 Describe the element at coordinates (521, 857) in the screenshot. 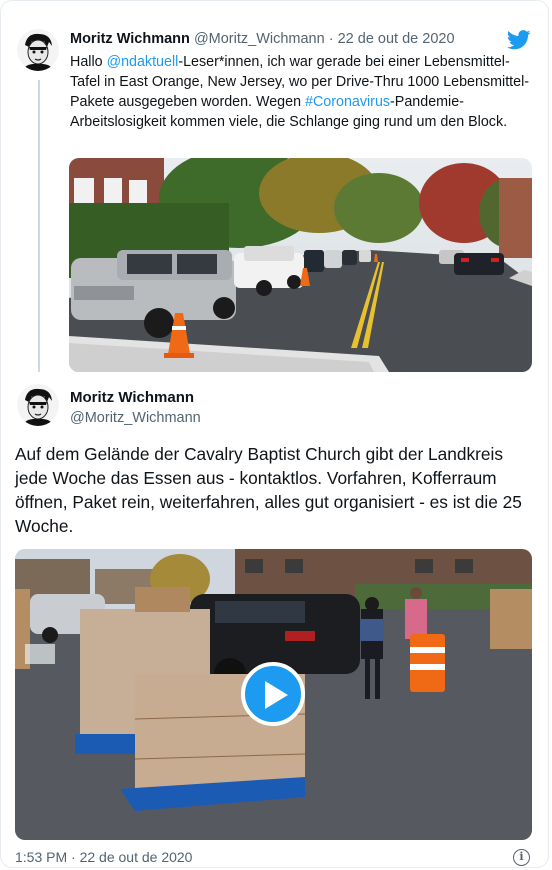

I see `info-icon: i` at that location.